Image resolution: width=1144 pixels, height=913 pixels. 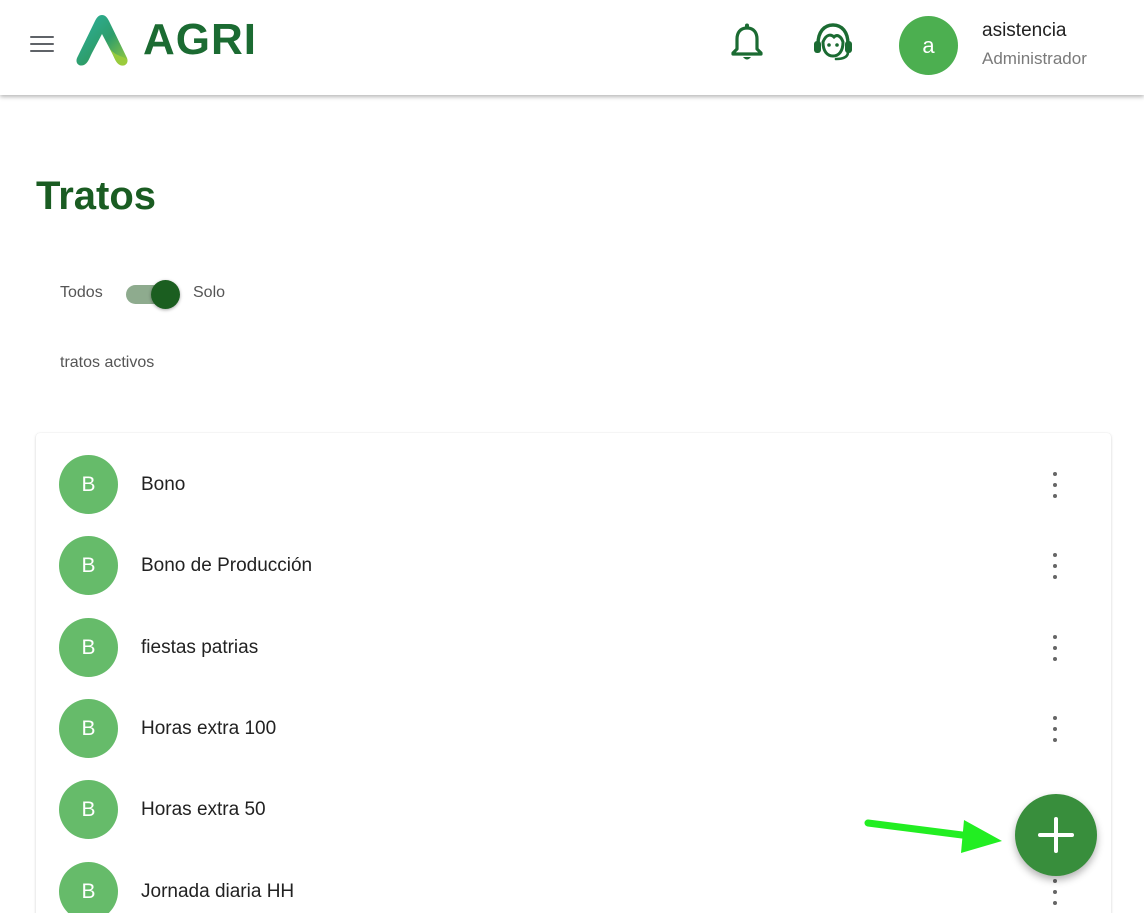 I want to click on item-label: fiestas patrias, so click(x=200, y=647).